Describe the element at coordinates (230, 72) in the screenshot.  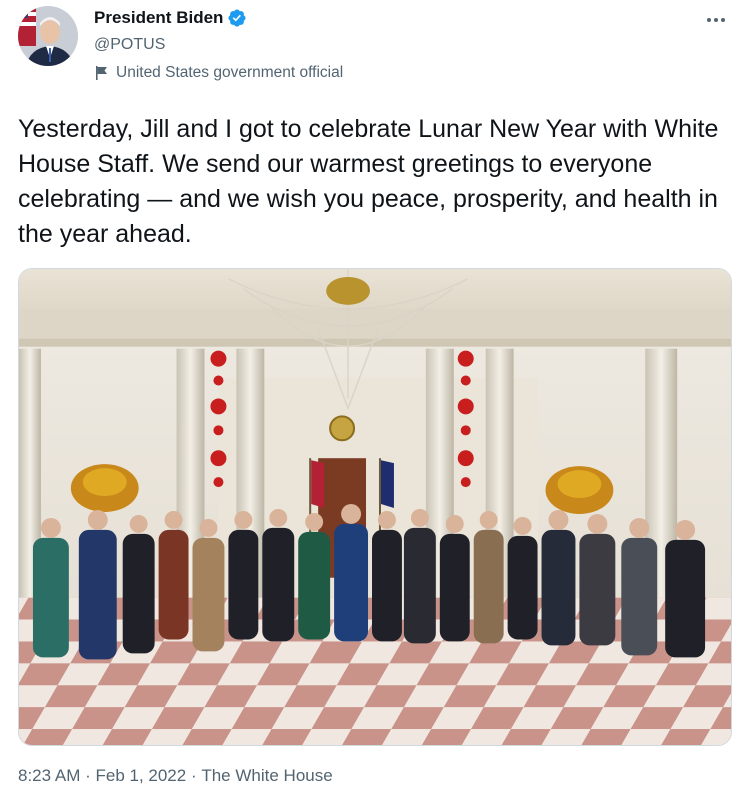
I see `government-label-text: United States government official` at that location.